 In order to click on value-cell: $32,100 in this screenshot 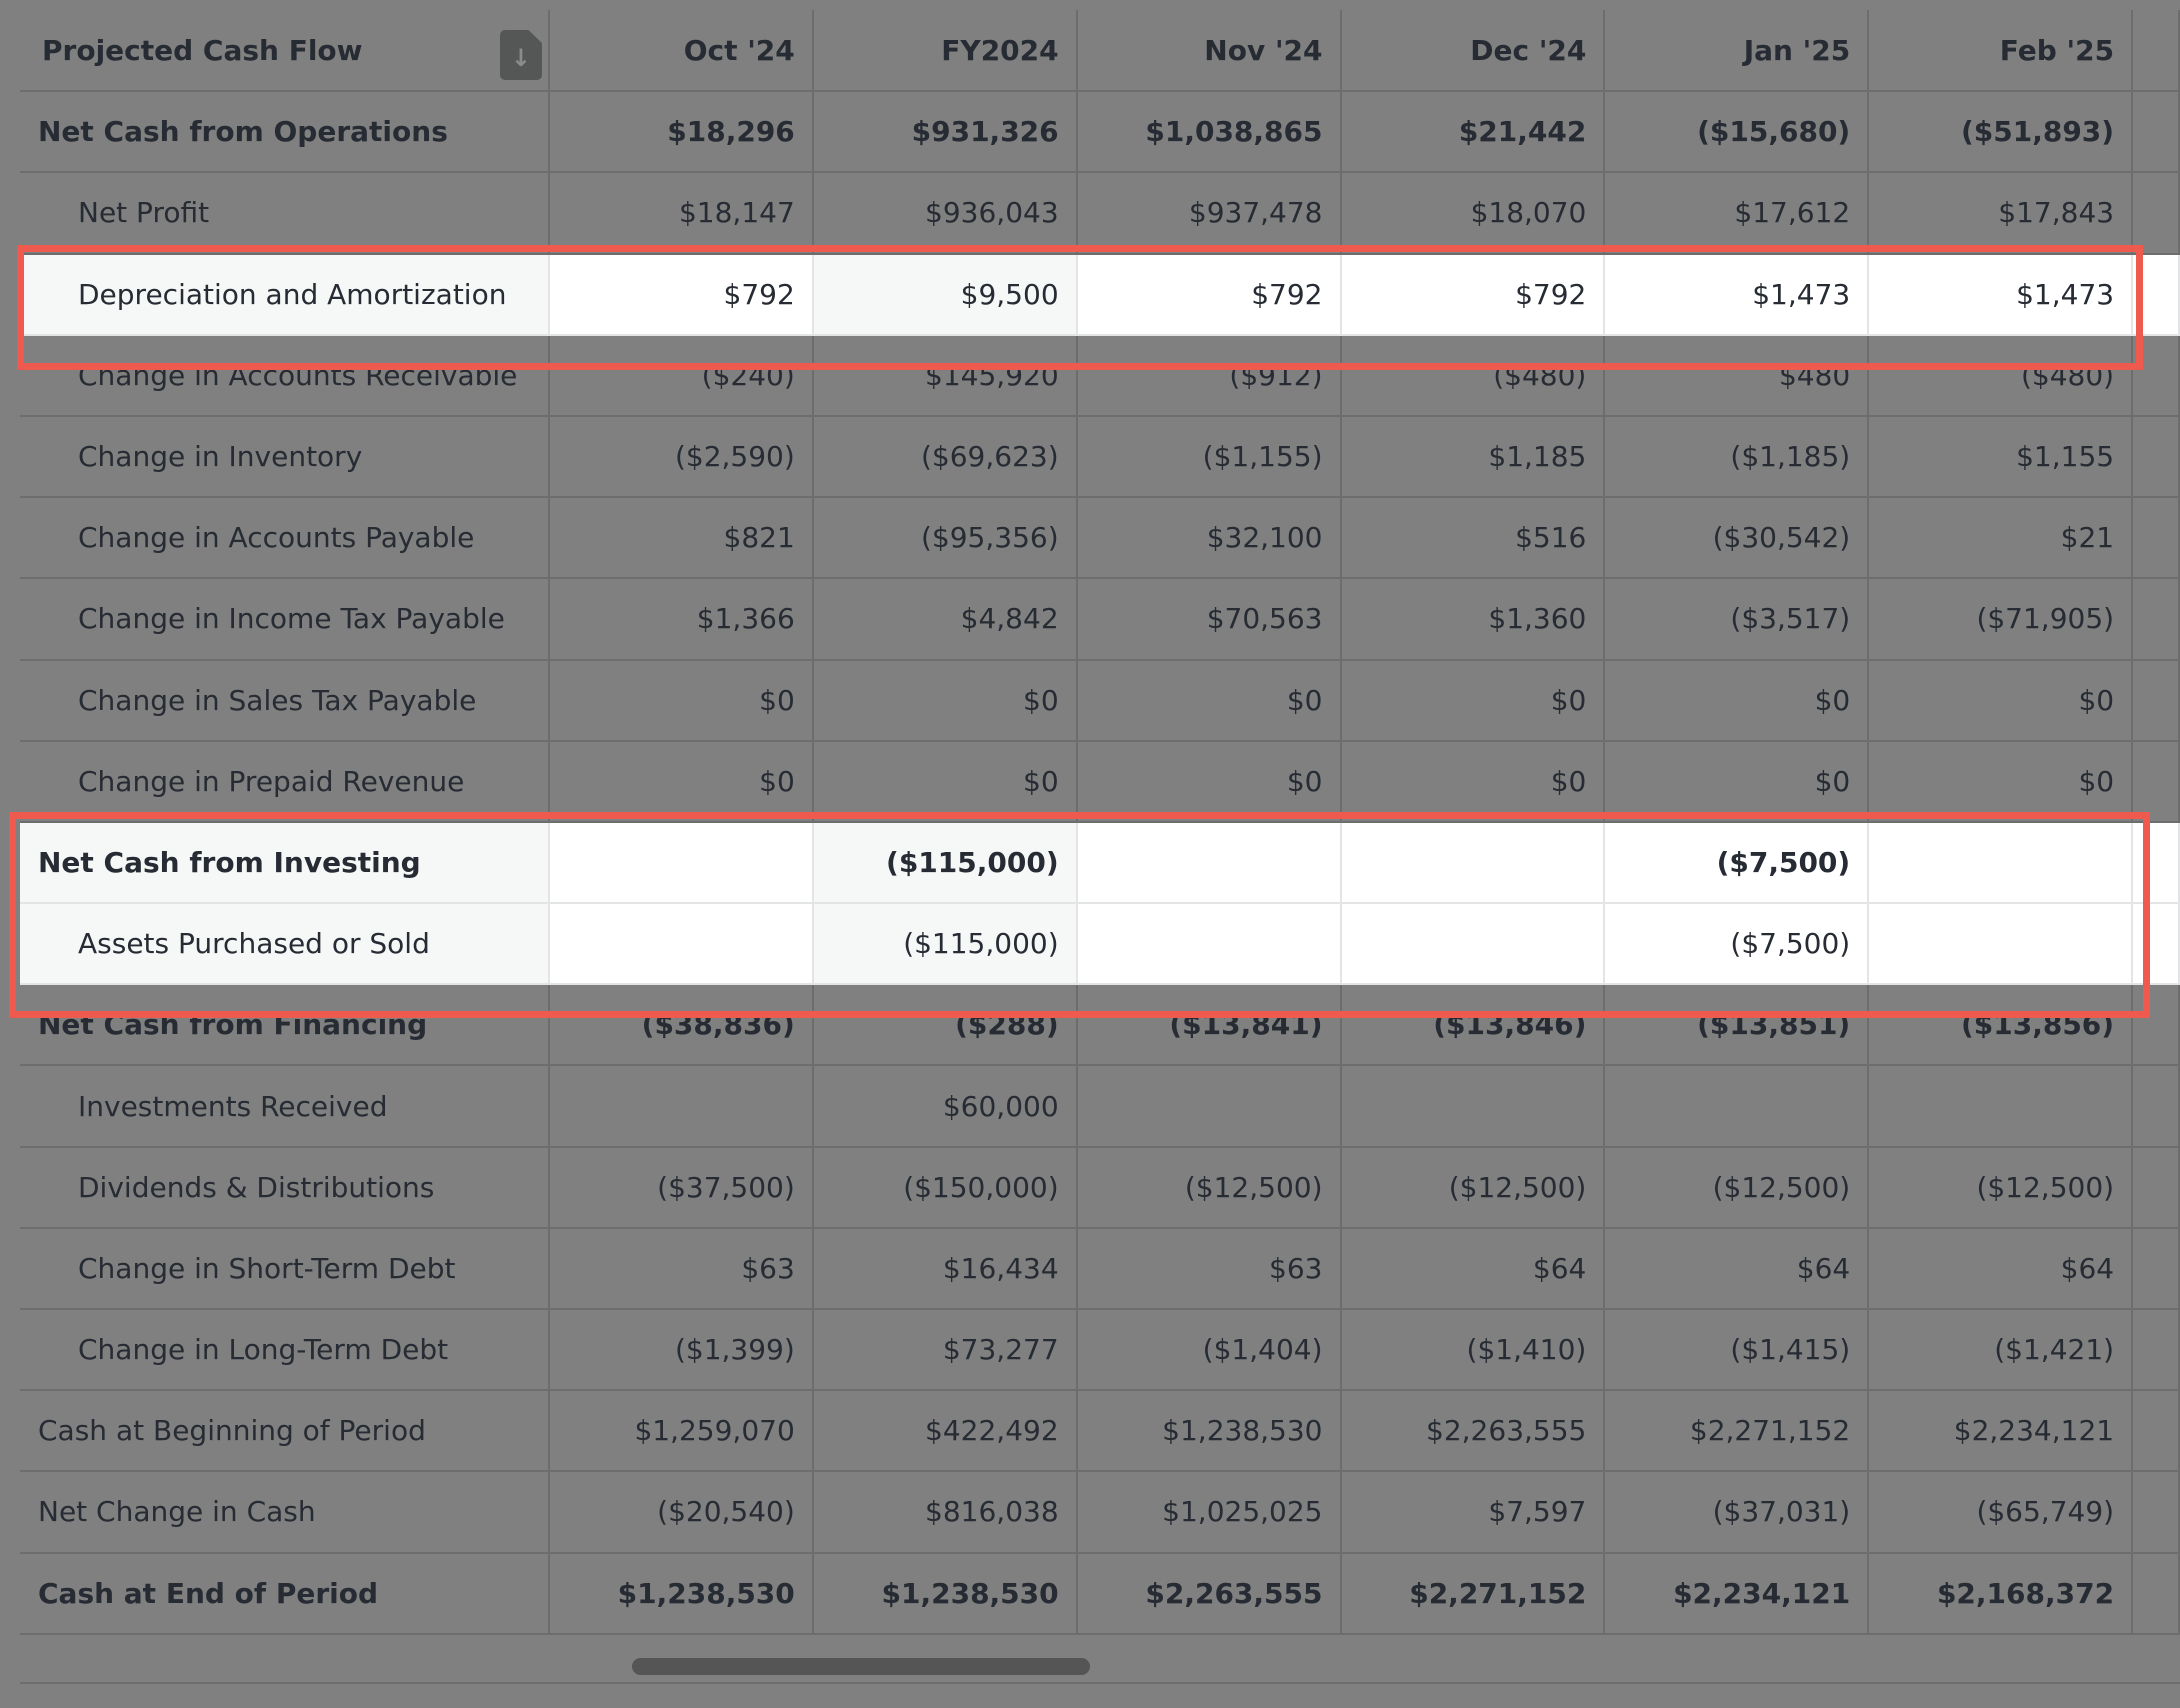, I will do `click(1209, 538)`.